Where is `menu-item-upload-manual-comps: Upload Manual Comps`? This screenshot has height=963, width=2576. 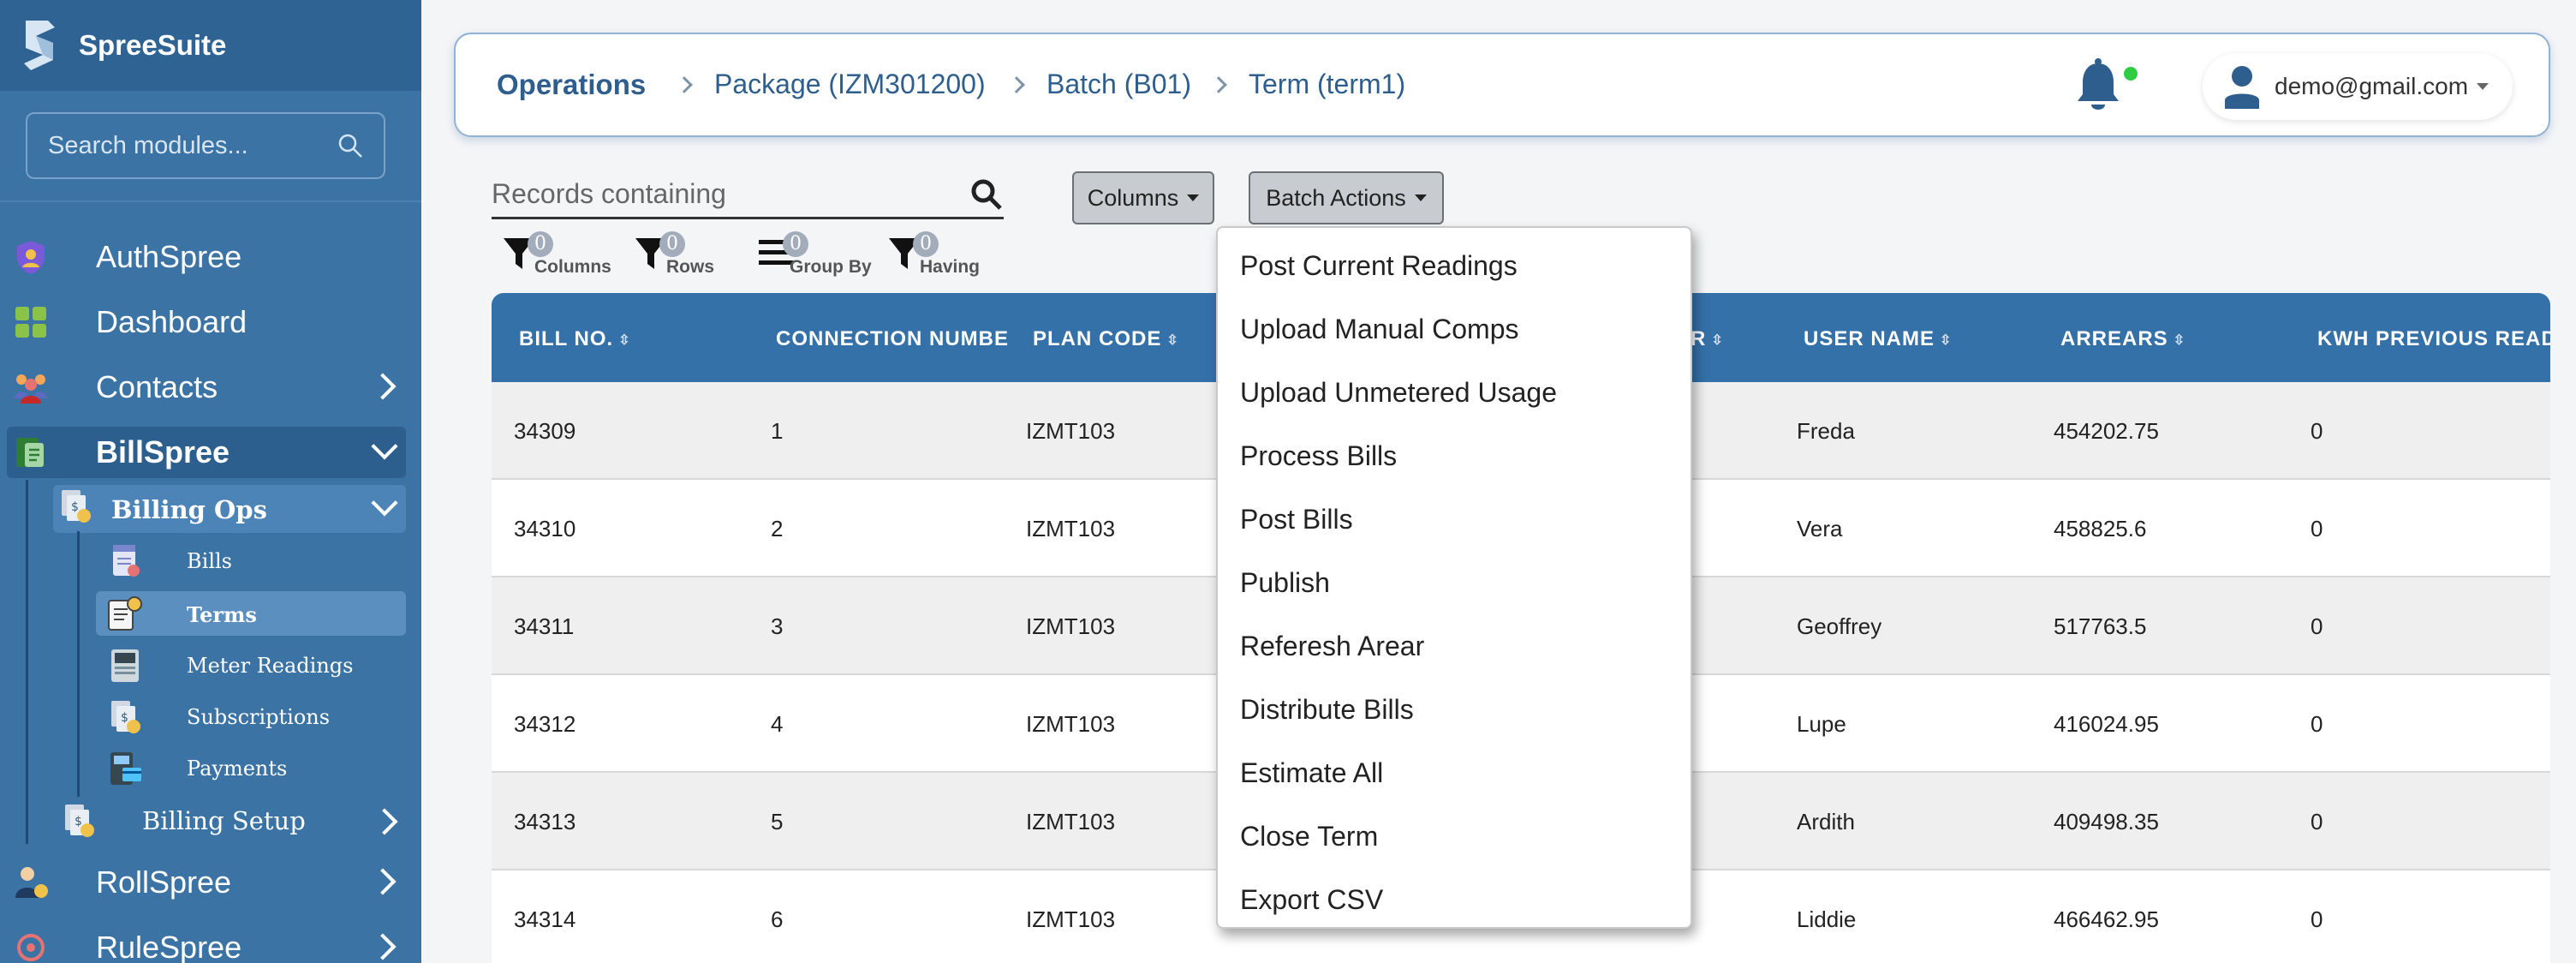 menu-item-upload-manual-comps: Upload Manual Comps is located at coordinates (1379, 329).